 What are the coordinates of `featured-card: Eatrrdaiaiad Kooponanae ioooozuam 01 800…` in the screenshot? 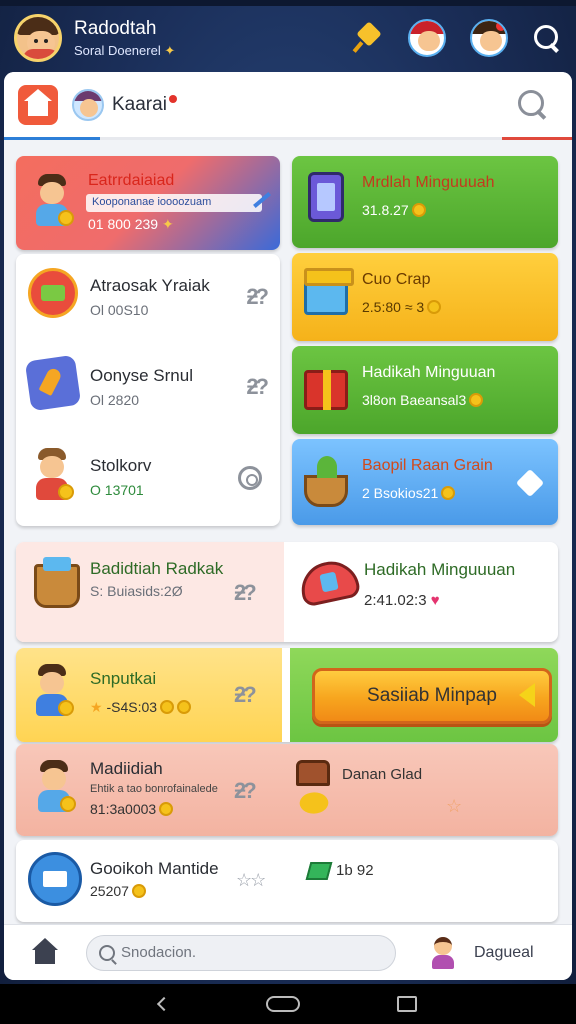 It's located at (148, 203).